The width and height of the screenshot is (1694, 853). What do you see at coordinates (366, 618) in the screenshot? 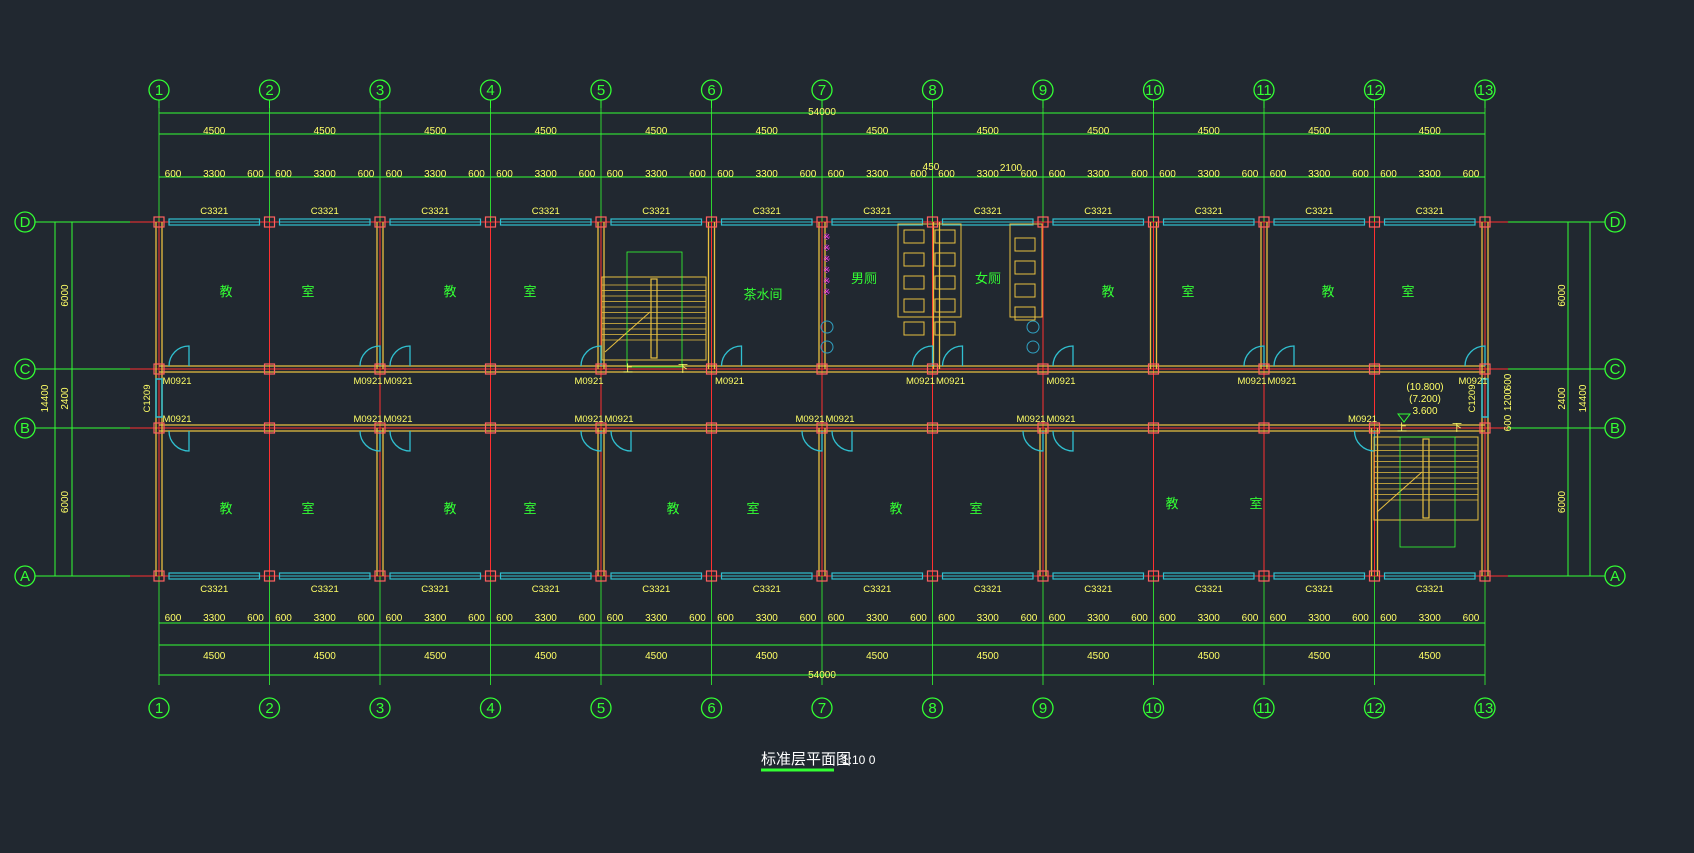
I see `dim-pier-br-2: 600` at bounding box center [366, 618].